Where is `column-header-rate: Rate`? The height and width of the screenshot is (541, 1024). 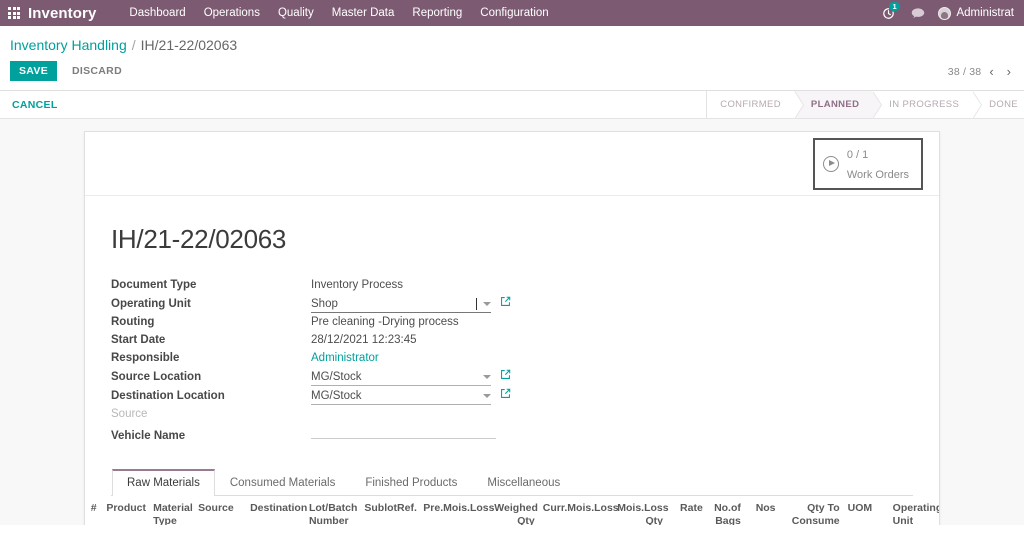 column-header-rate: Rate is located at coordinates (686, 510).